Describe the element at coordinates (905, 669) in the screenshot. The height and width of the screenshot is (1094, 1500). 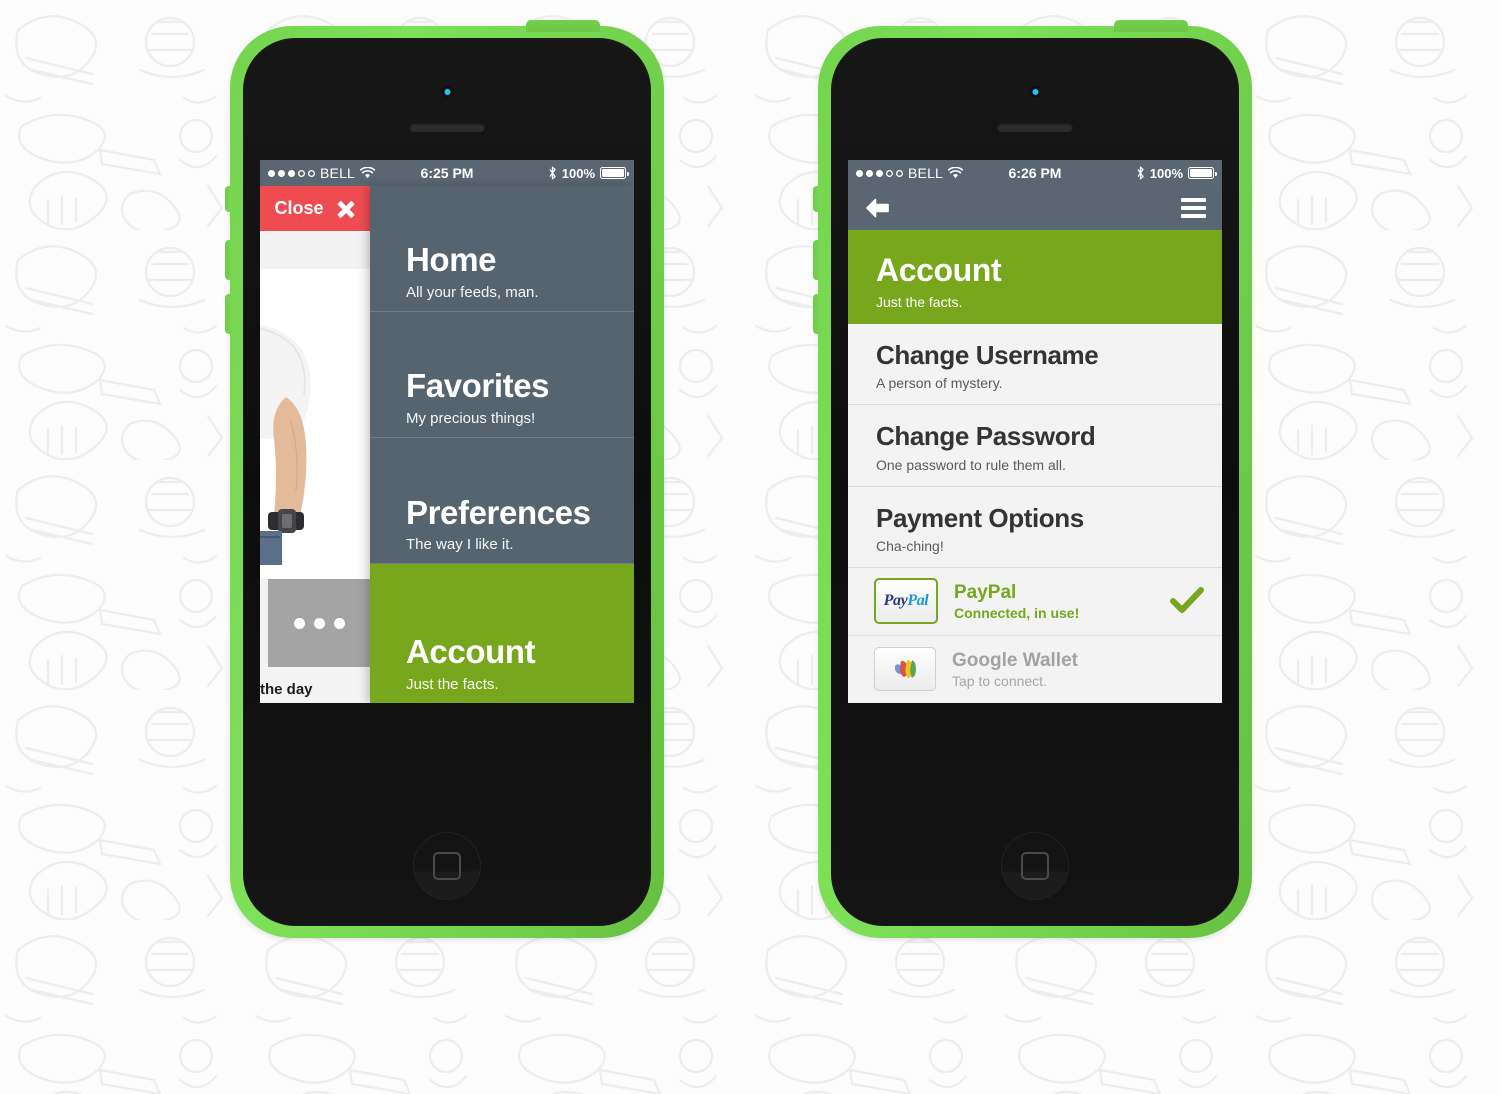
I see `google-wallet-logo-icon` at that location.